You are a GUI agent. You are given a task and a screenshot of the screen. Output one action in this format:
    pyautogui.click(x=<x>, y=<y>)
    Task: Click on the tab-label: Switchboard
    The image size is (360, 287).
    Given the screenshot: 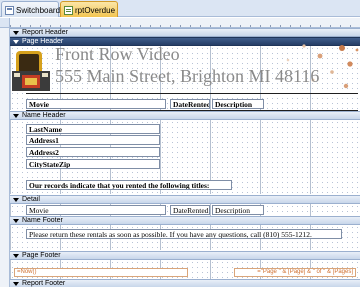 What is the action you would take?
    pyautogui.click(x=38, y=10)
    